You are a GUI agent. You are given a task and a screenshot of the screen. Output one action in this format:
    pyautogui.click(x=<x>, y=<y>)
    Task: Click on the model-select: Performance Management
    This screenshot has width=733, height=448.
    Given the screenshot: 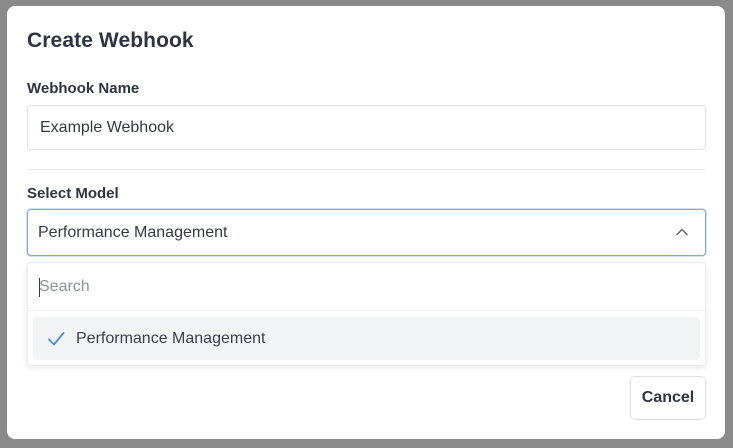 What is the action you would take?
    pyautogui.click(x=366, y=232)
    